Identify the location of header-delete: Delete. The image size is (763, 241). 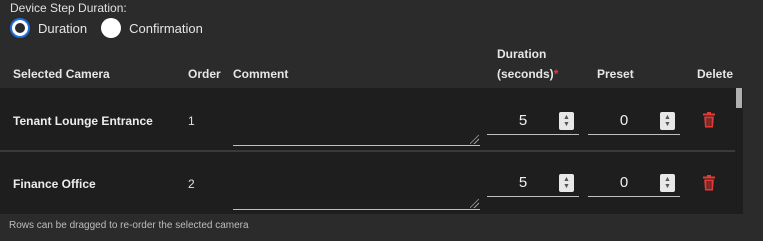
(715, 74).